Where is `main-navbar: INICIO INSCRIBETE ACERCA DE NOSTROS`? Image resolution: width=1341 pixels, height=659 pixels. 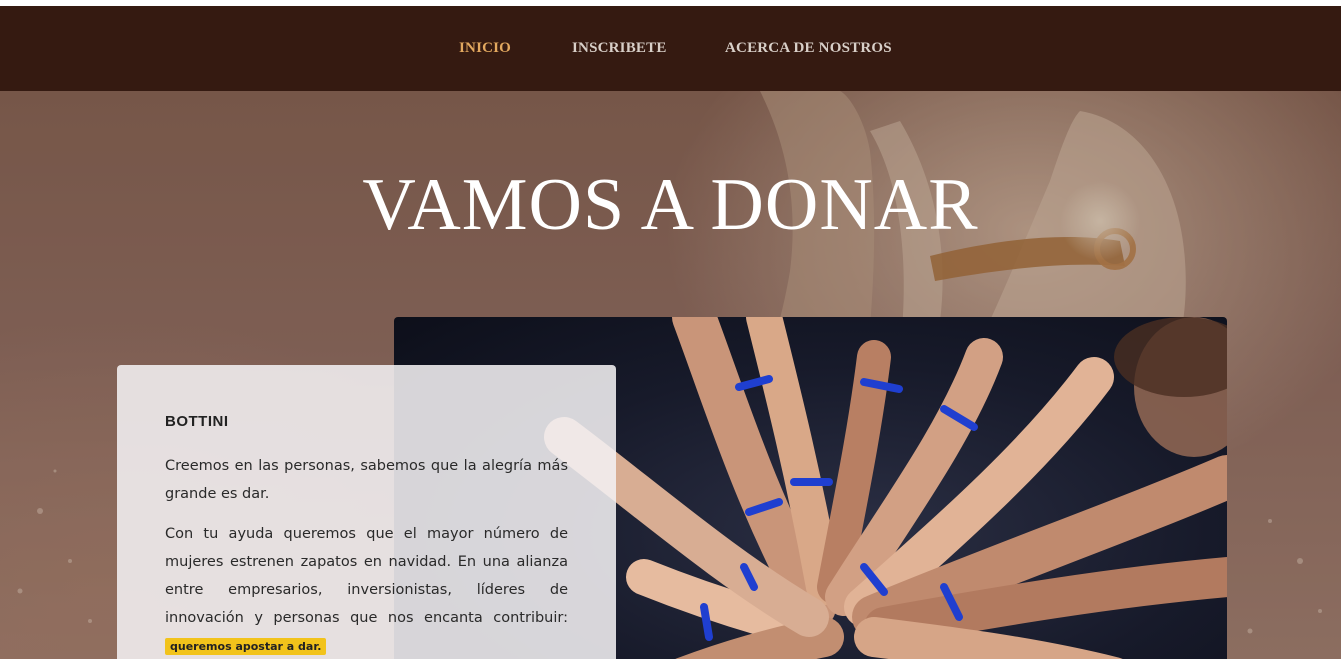 main-navbar: INICIO INSCRIBETE ACERCA DE NOSTROS is located at coordinates (670, 48).